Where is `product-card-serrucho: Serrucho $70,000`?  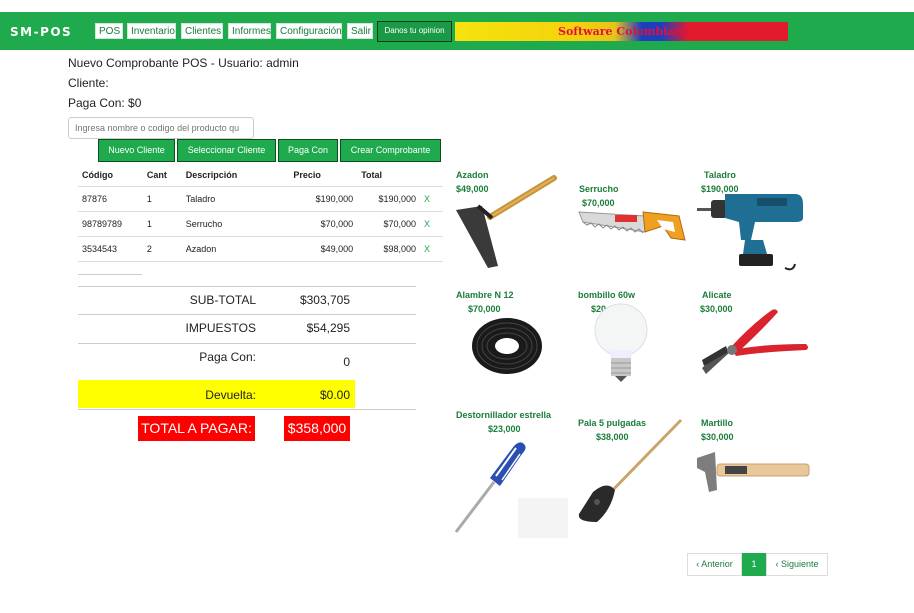
product-card-serrucho: Serrucho $70,000 is located at coordinates (630, 219).